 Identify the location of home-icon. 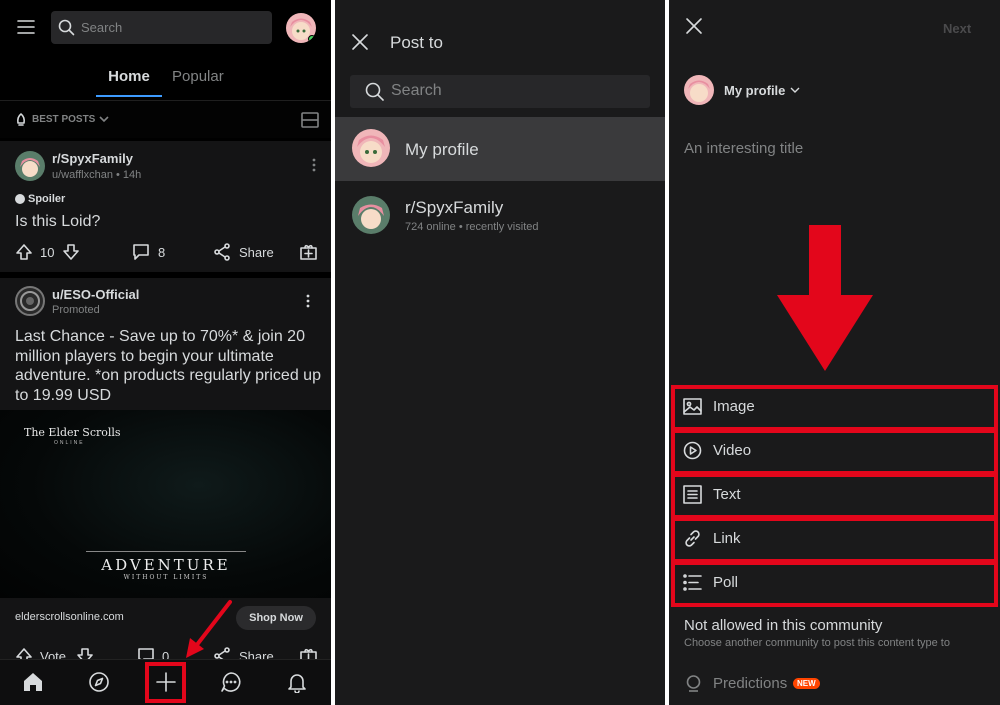
(33, 682).